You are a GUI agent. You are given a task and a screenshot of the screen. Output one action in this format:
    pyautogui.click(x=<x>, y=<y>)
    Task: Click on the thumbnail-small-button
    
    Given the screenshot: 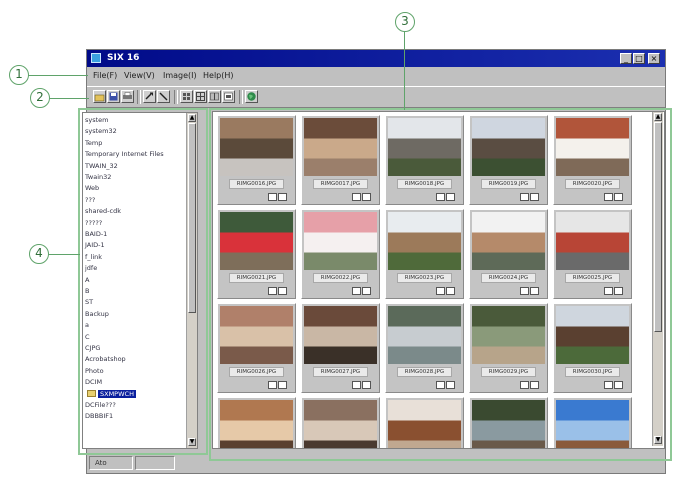 What is the action you would take?
    pyautogui.click(x=186, y=96)
    